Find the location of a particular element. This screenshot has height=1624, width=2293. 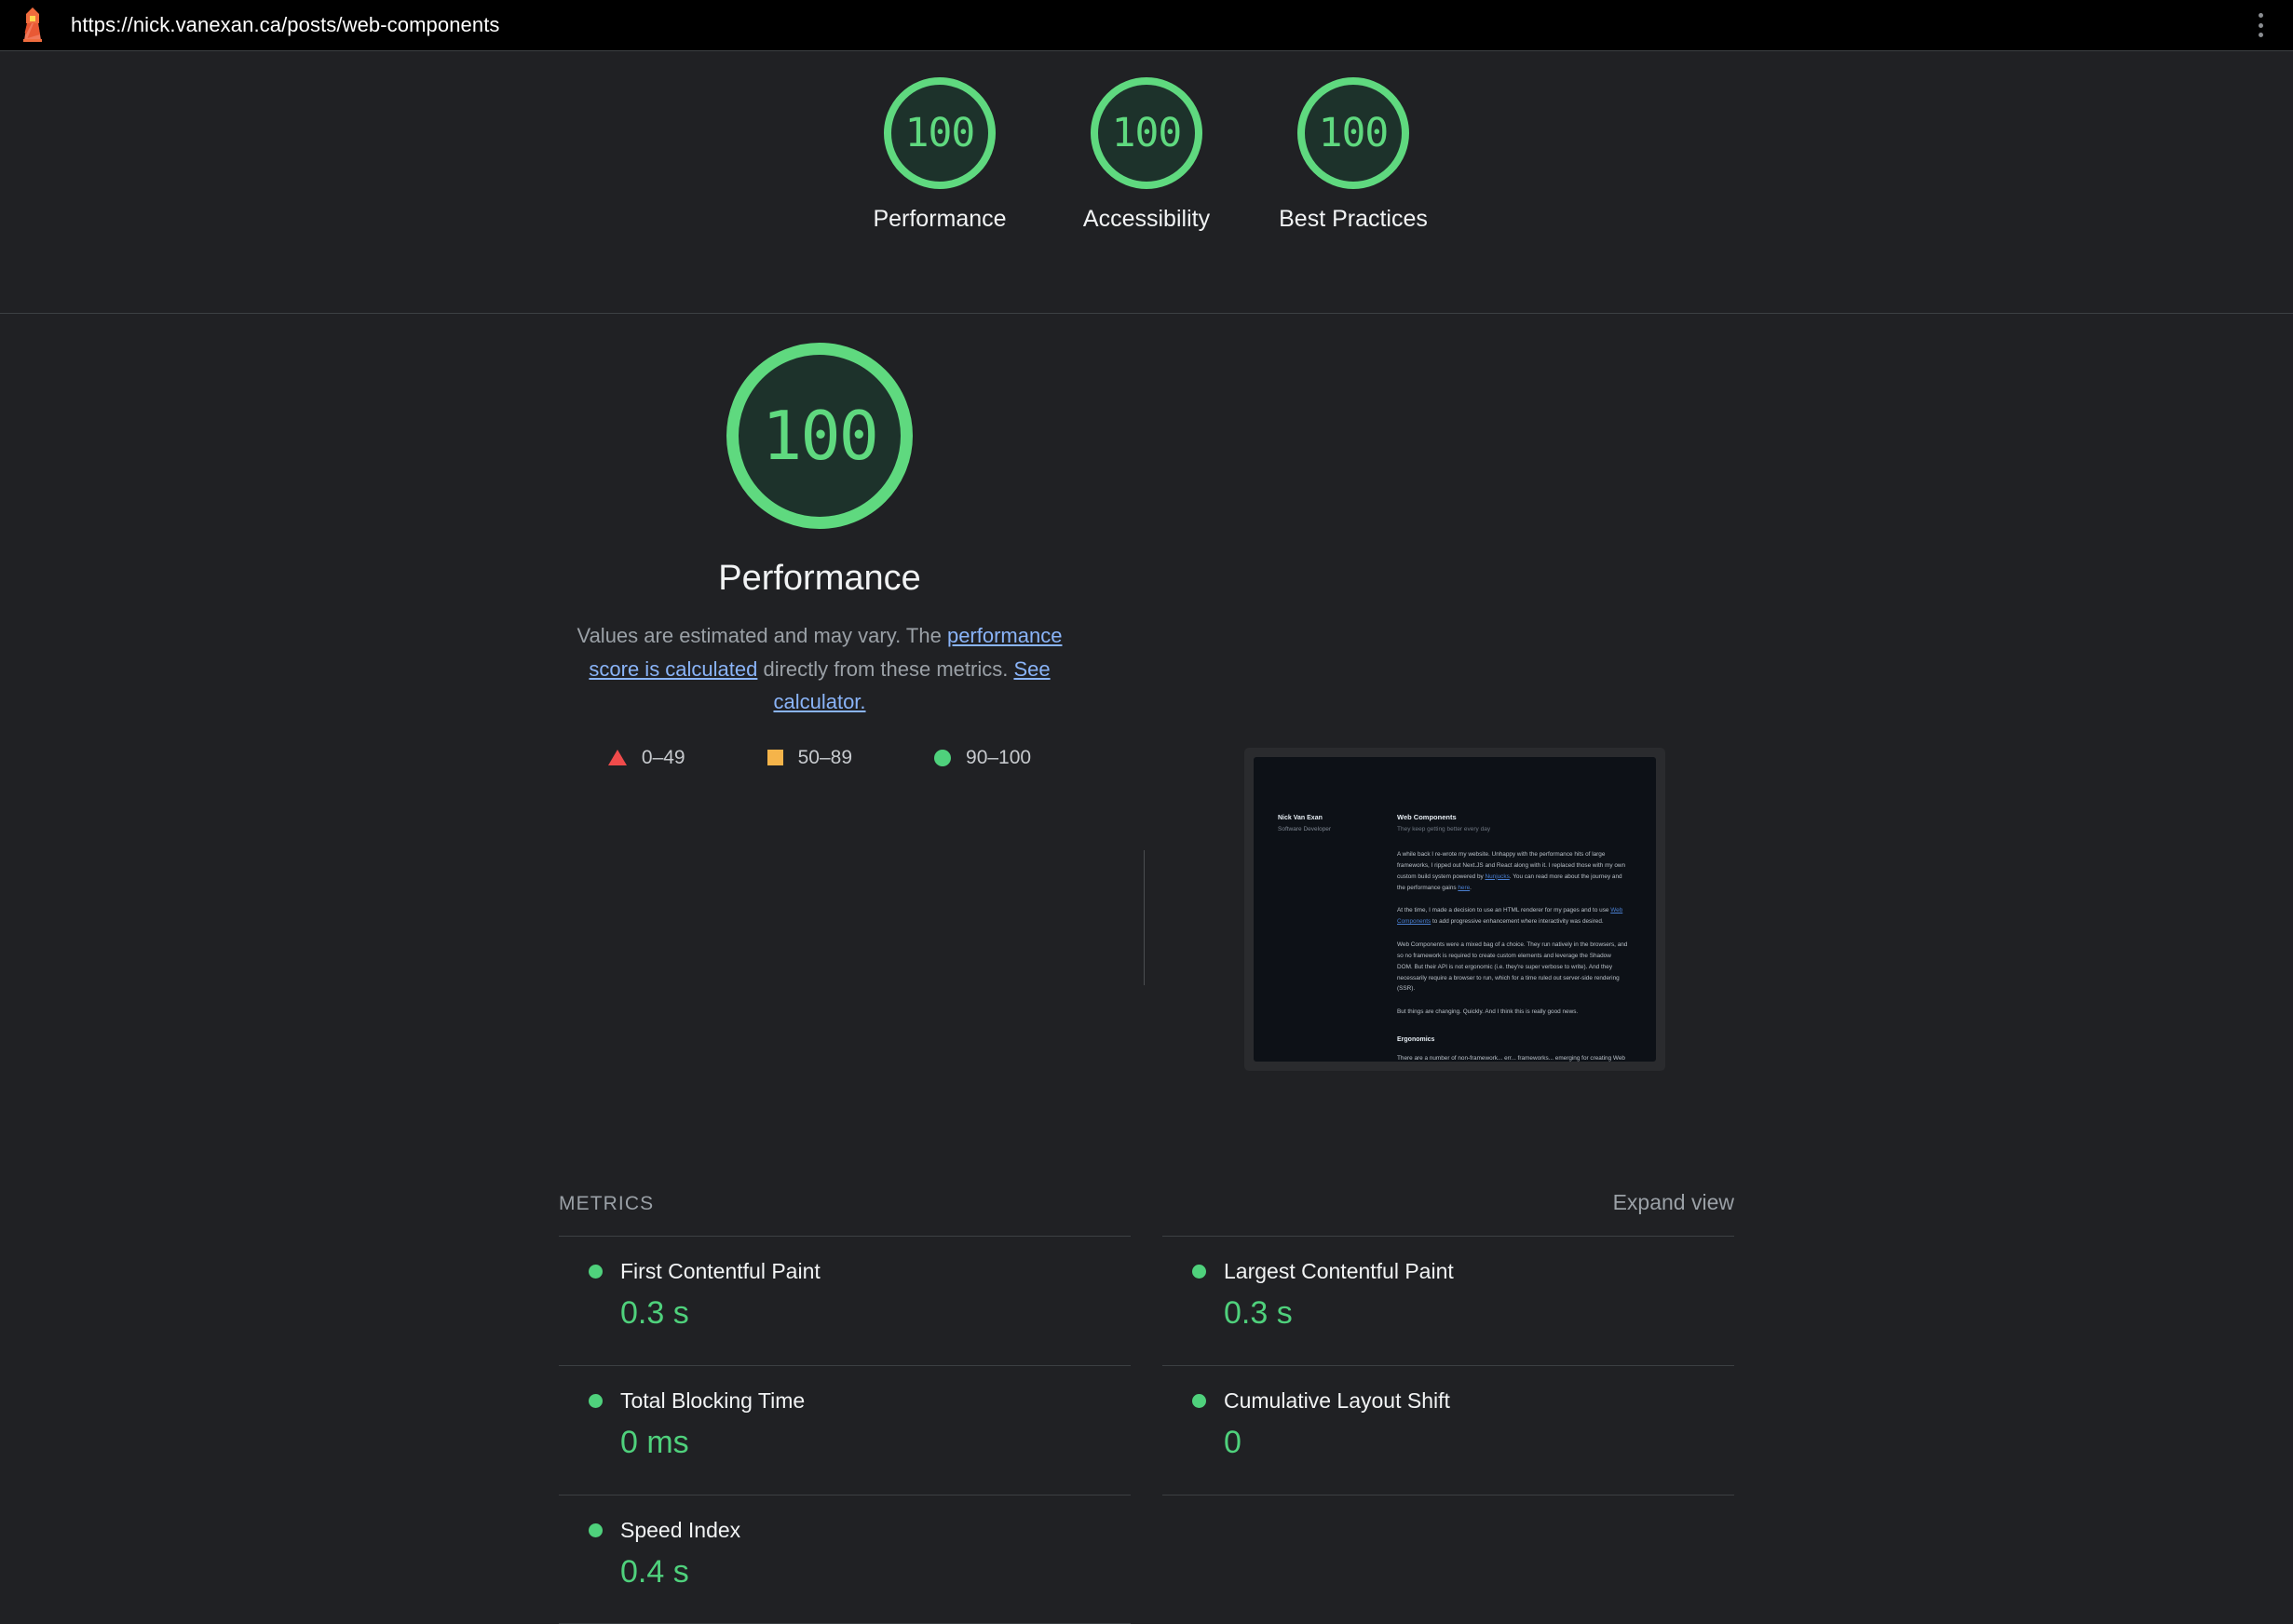

legend-label: 90–100 is located at coordinates (999, 757).